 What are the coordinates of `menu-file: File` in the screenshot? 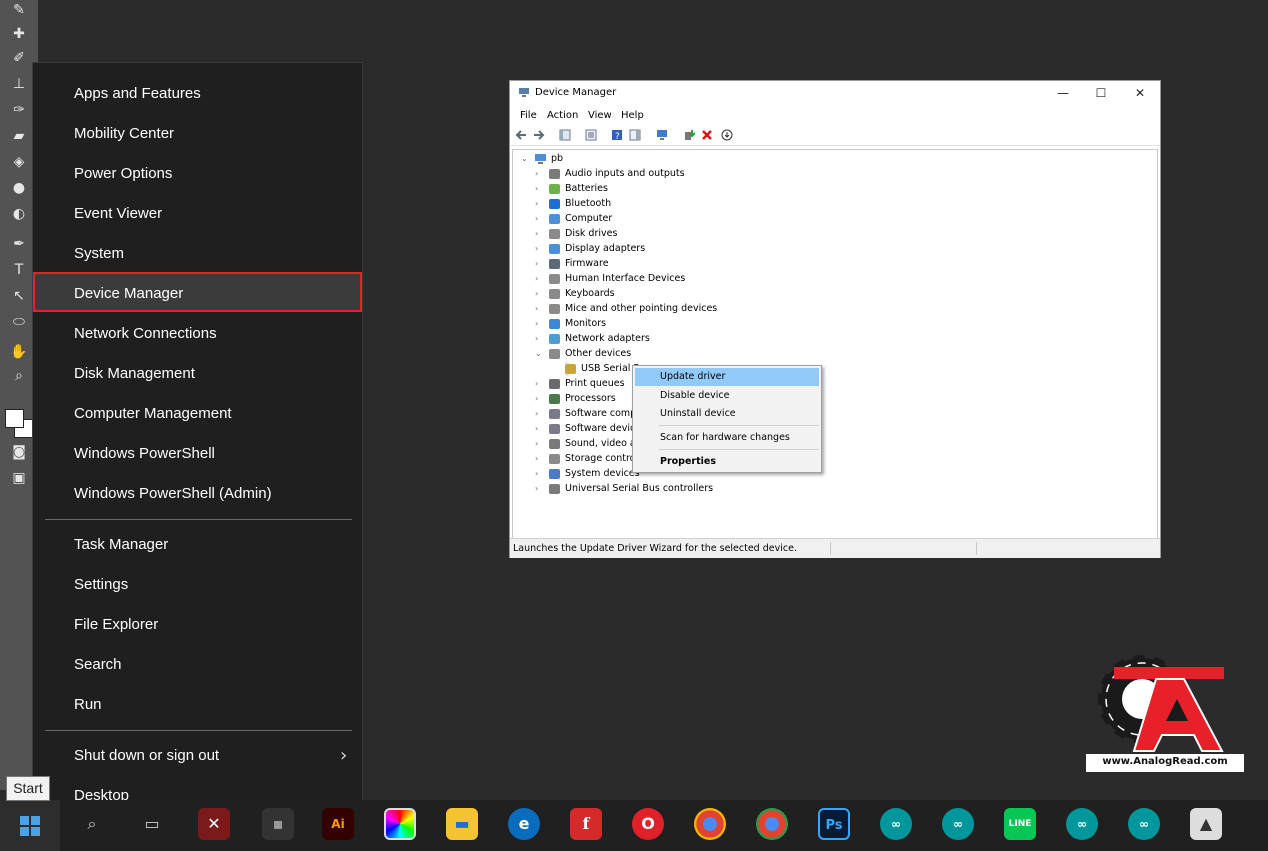 It's located at (528, 115).